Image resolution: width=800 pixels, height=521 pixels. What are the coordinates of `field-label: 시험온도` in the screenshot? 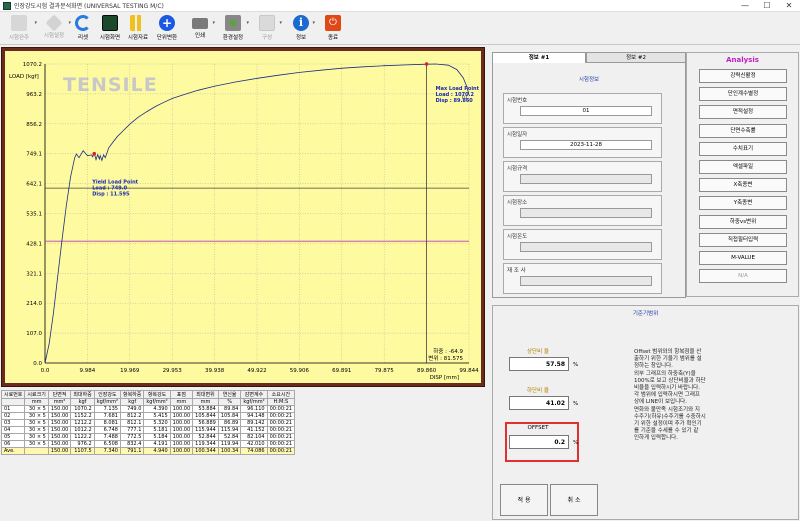 It's located at (517, 237).